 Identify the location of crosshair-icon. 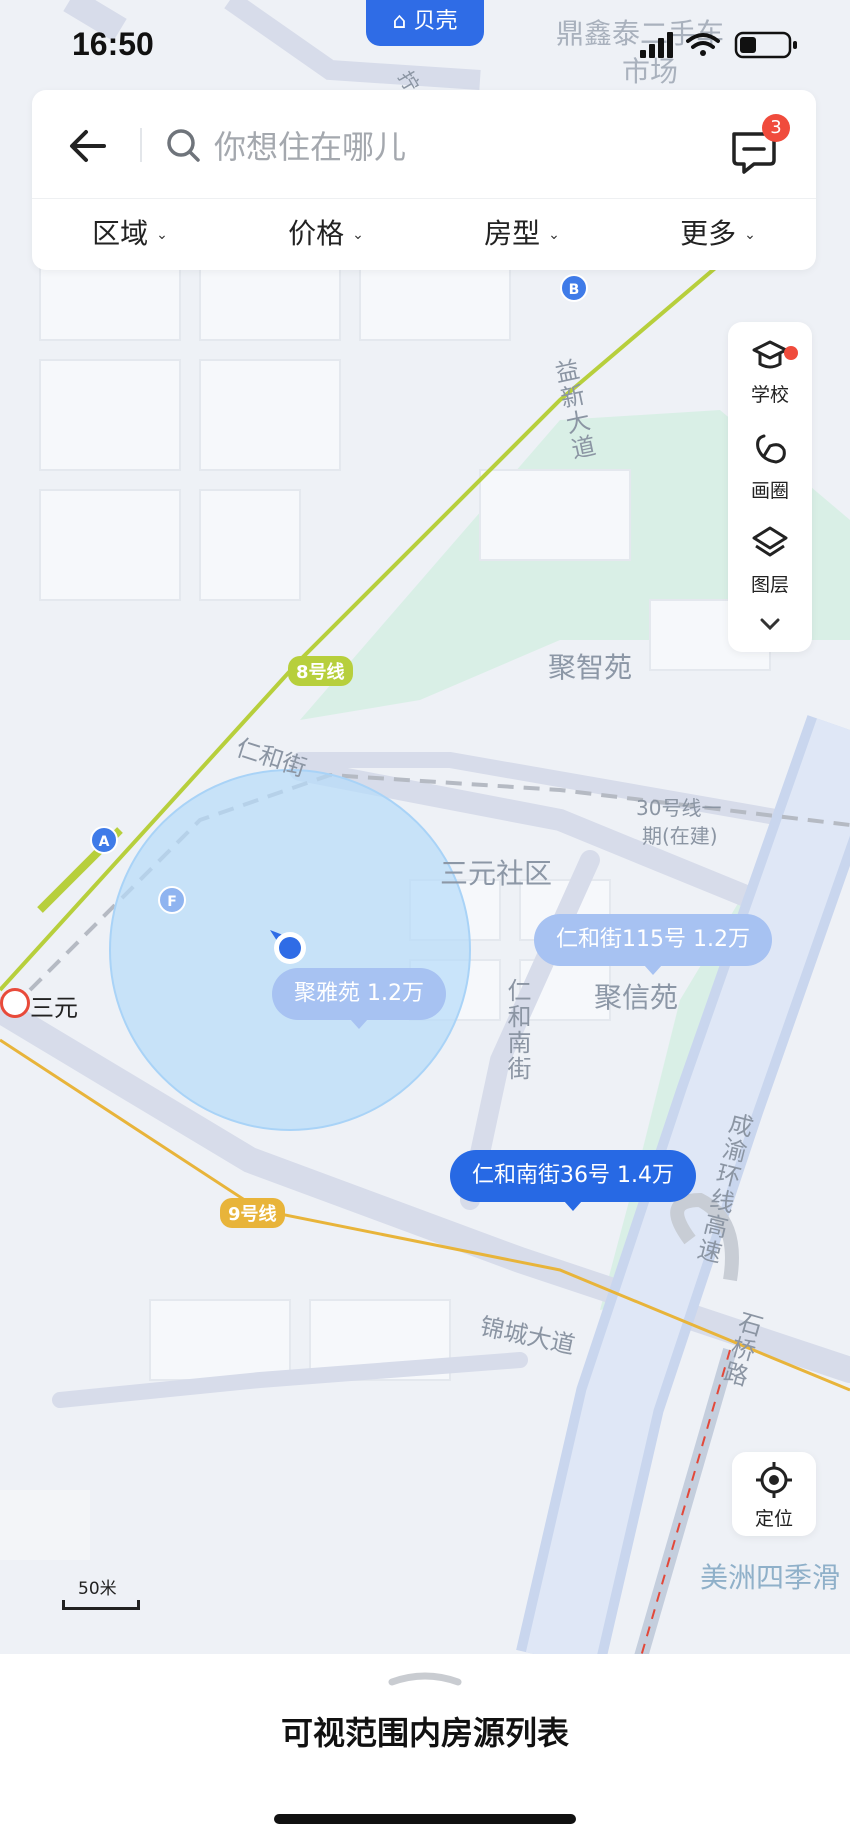
(774, 1480).